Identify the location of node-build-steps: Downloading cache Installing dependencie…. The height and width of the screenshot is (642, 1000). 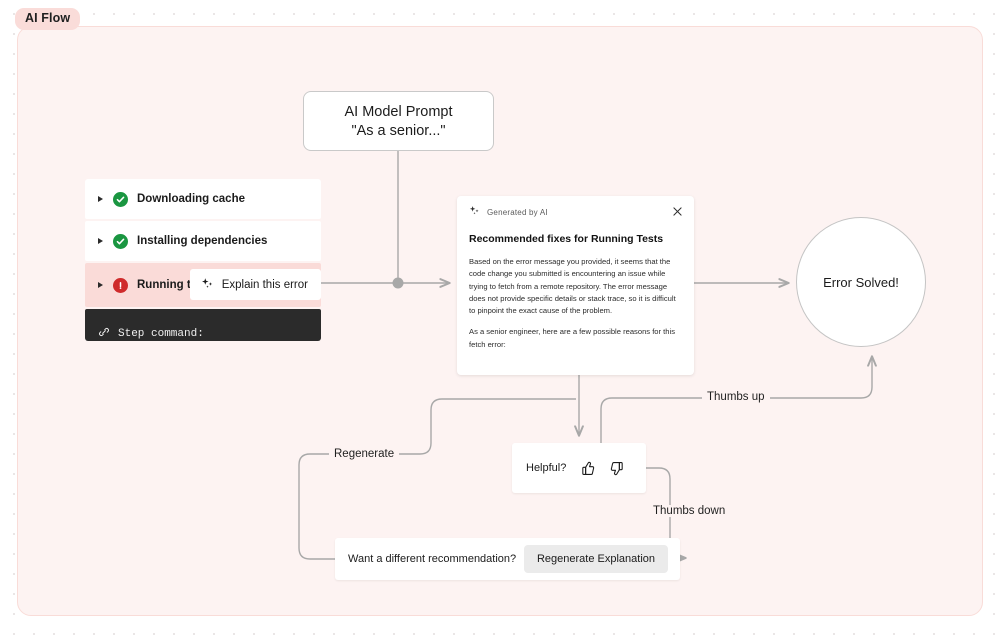
(203, 260).